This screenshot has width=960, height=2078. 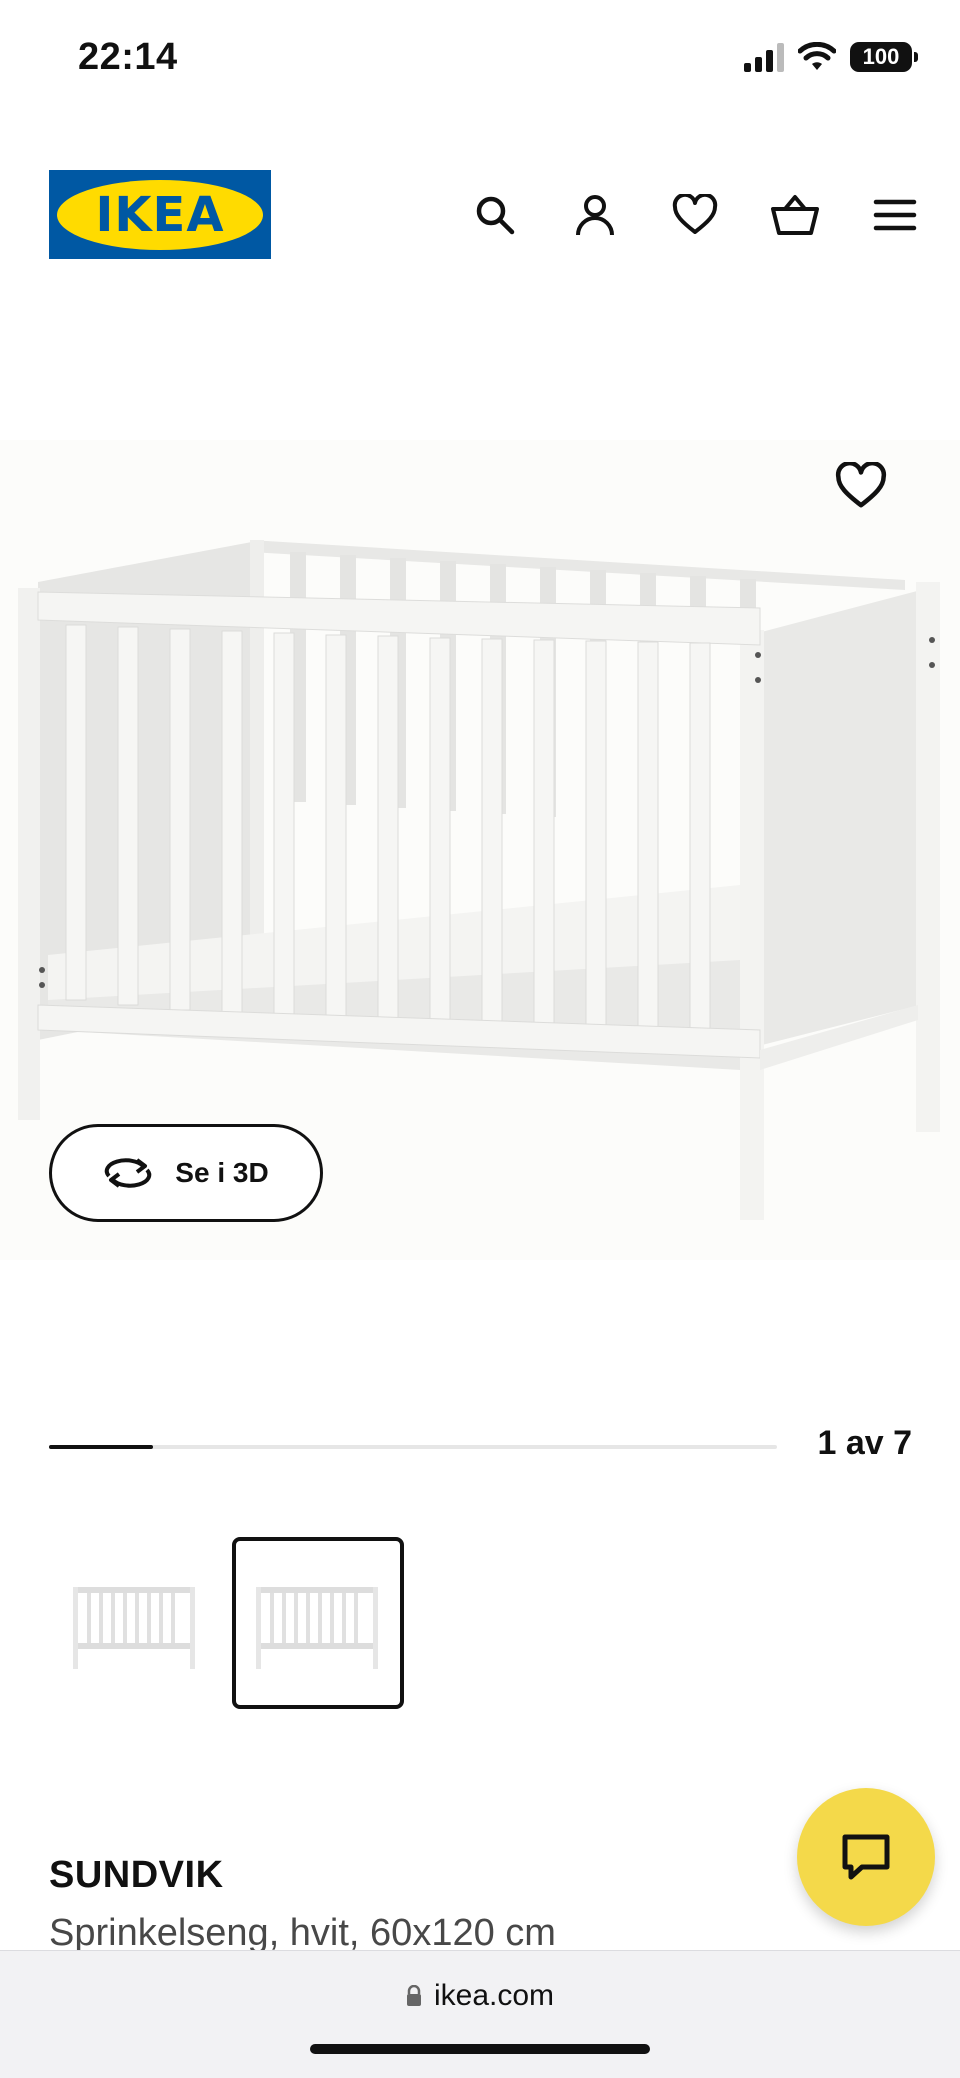 I want to click on battery-icon: 100, so click(x=884, y=57).